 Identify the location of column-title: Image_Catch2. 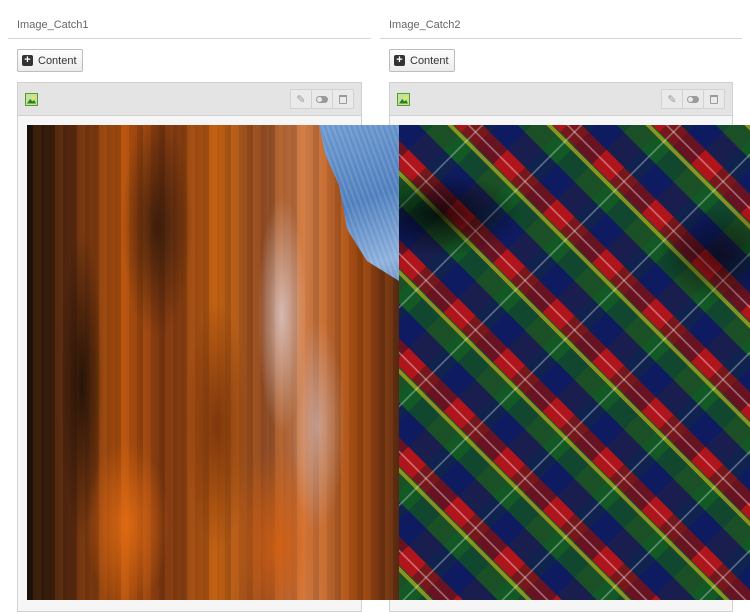
(561, 19).